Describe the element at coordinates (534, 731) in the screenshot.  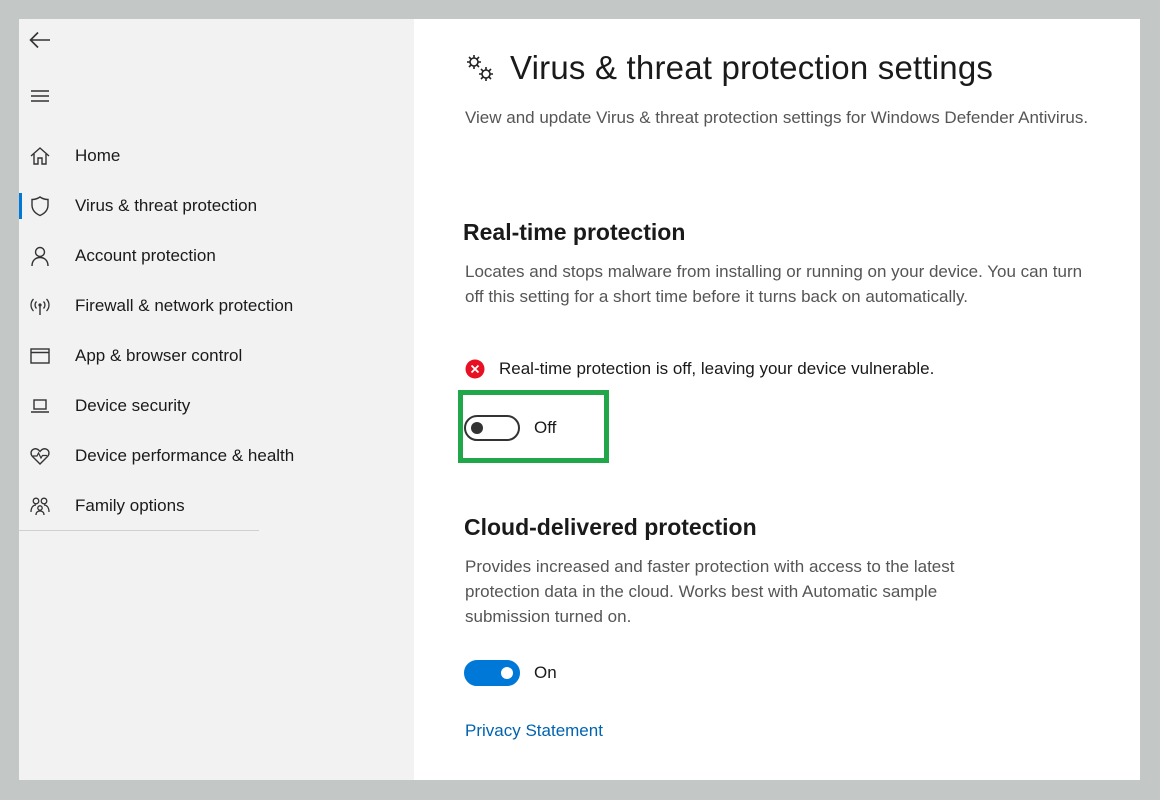
I see `privacy-statement-link: Privacy Statement` at that location.